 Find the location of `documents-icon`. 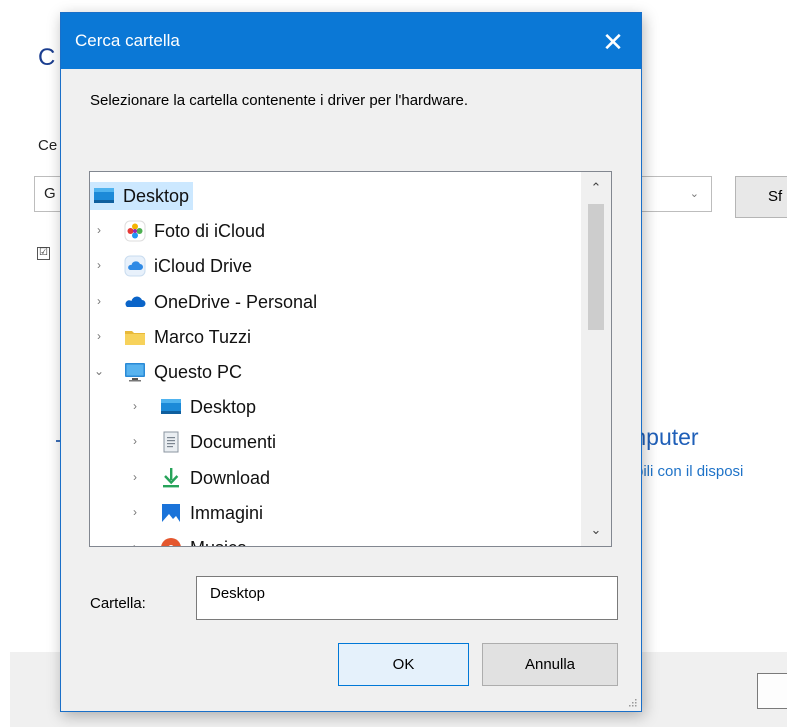

documents-icon is located at coordinates (171, 442).